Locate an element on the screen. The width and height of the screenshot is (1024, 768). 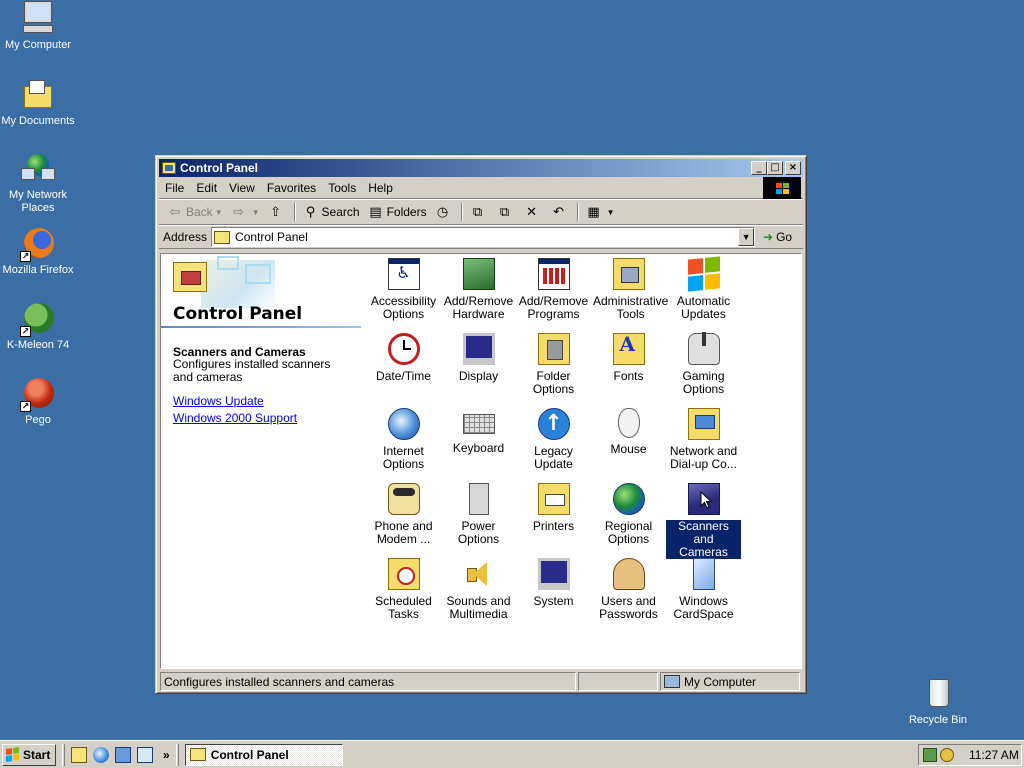
taskbar-button-control-panel: Control Panel is located at coordinates (263, 754).